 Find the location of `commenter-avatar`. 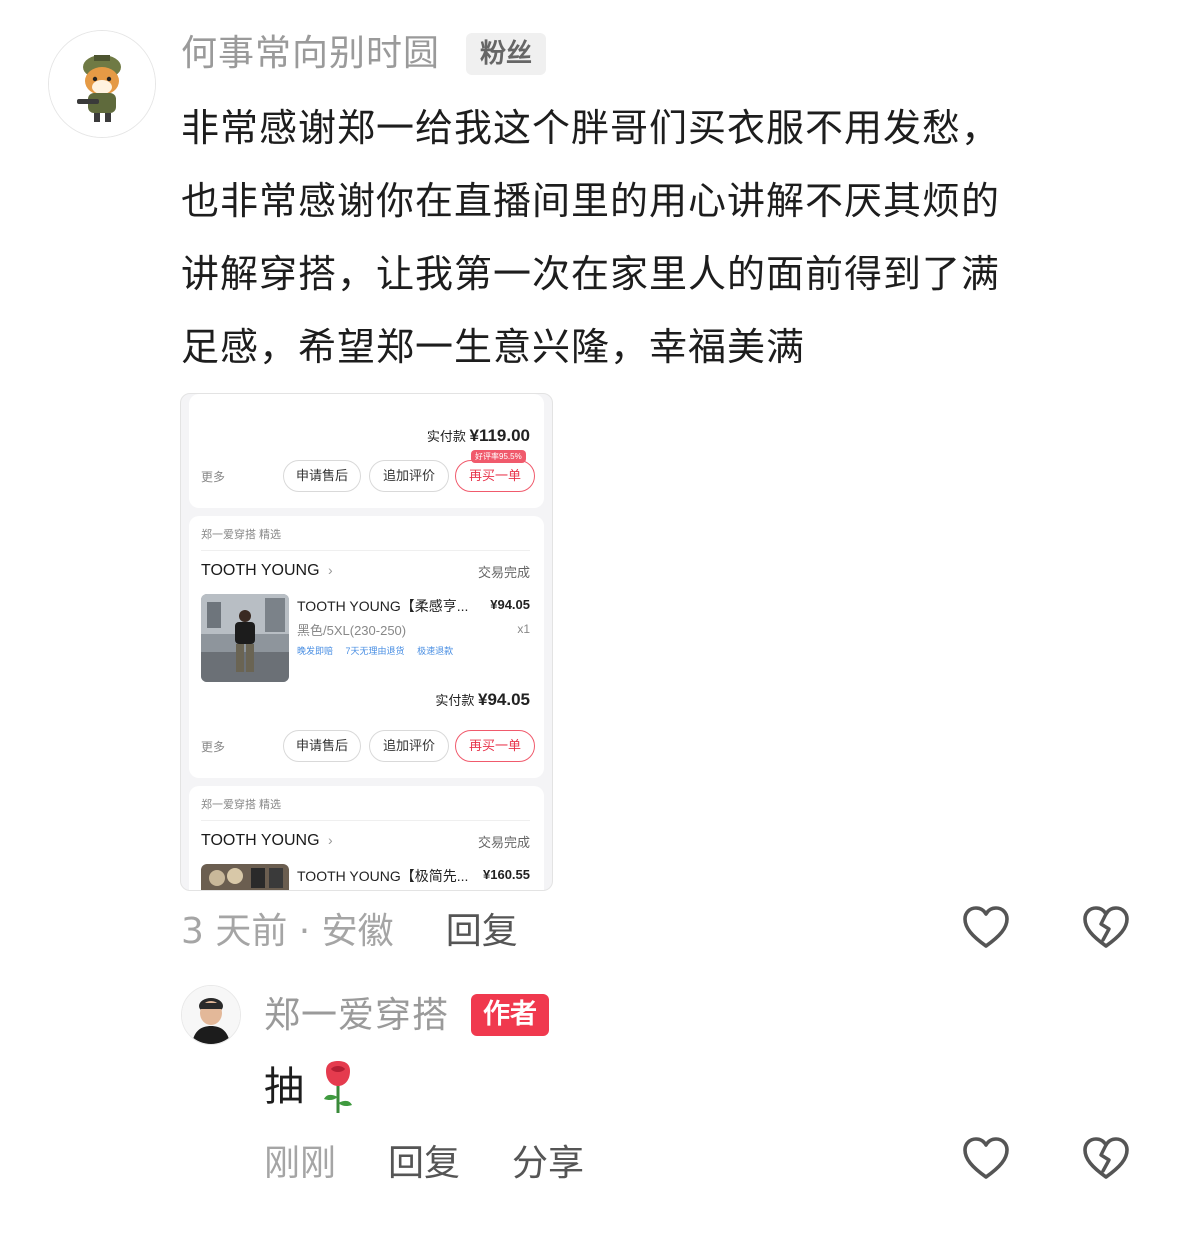

commenter-avatar is located at coordinates (102, 84).